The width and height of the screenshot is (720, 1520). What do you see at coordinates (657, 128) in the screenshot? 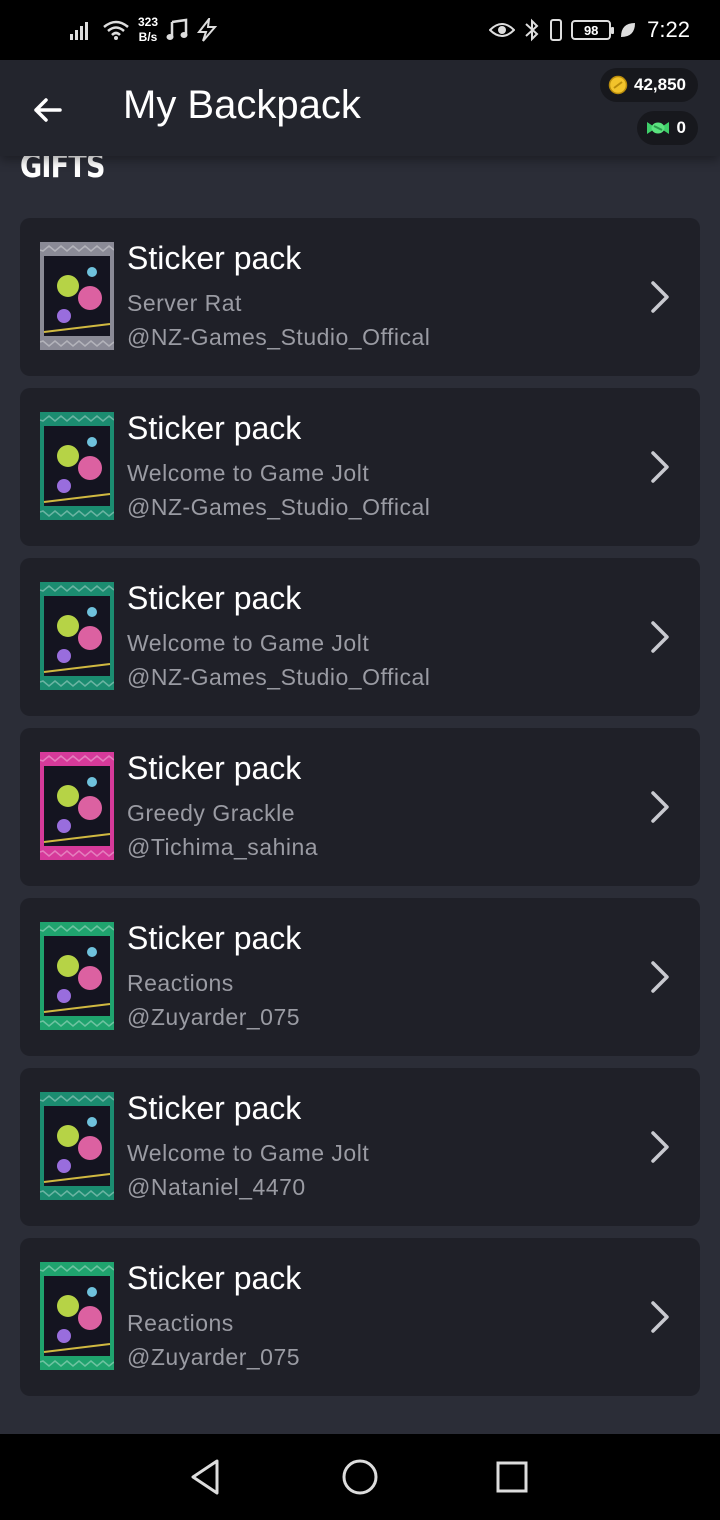
I see `candy-icon` at bounding box center [657, 128].